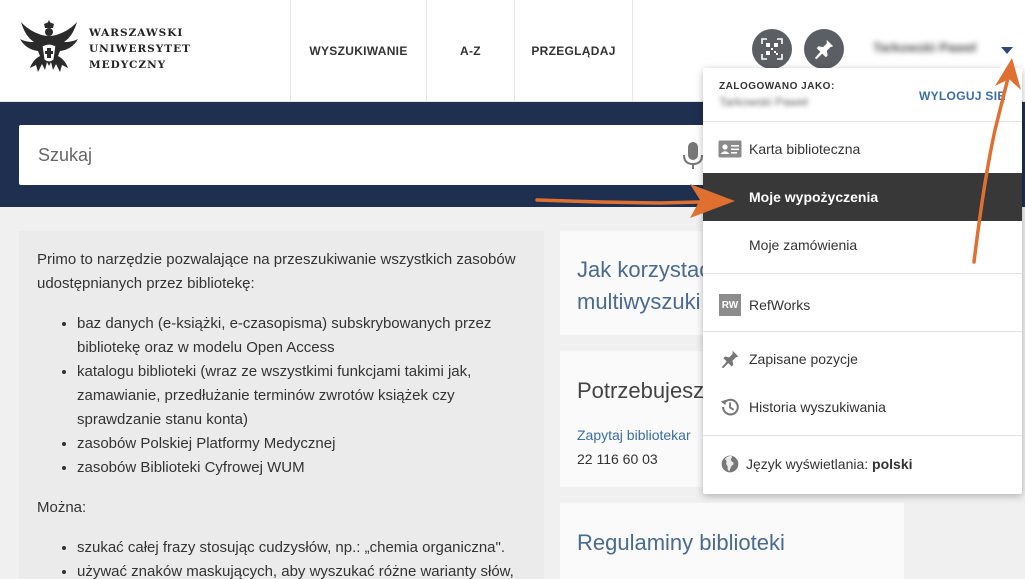  I want to click on list-item: zasobów Biblioteki Cyfrowej WUM, so click(301, 468).